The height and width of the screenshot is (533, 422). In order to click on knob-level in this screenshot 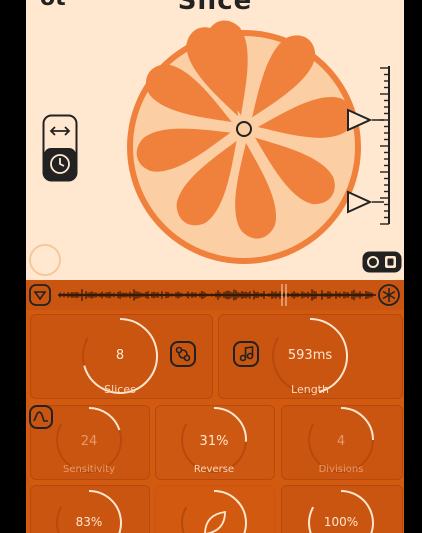, I will do `click(104, 419)`.